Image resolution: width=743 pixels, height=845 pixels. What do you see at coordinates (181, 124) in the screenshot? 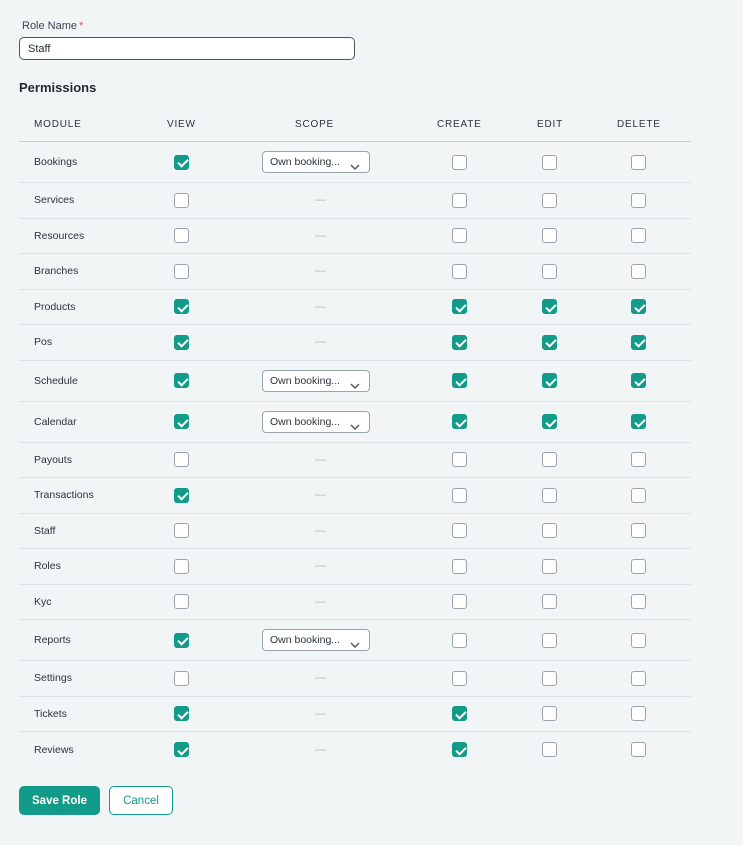
I see `header-view: VIEW` at bounding box center [181, 124].